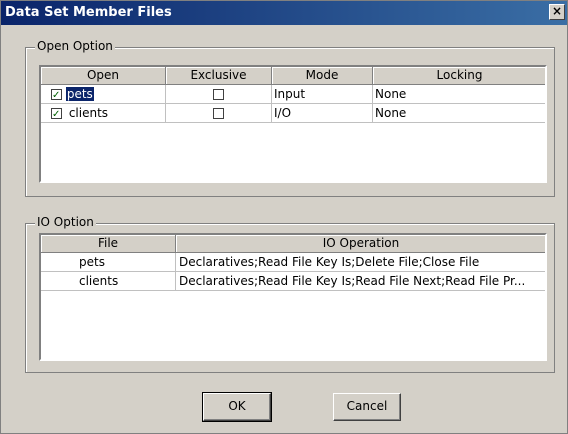  I want to click on io-option-label: IO Option, so click(65, 222).